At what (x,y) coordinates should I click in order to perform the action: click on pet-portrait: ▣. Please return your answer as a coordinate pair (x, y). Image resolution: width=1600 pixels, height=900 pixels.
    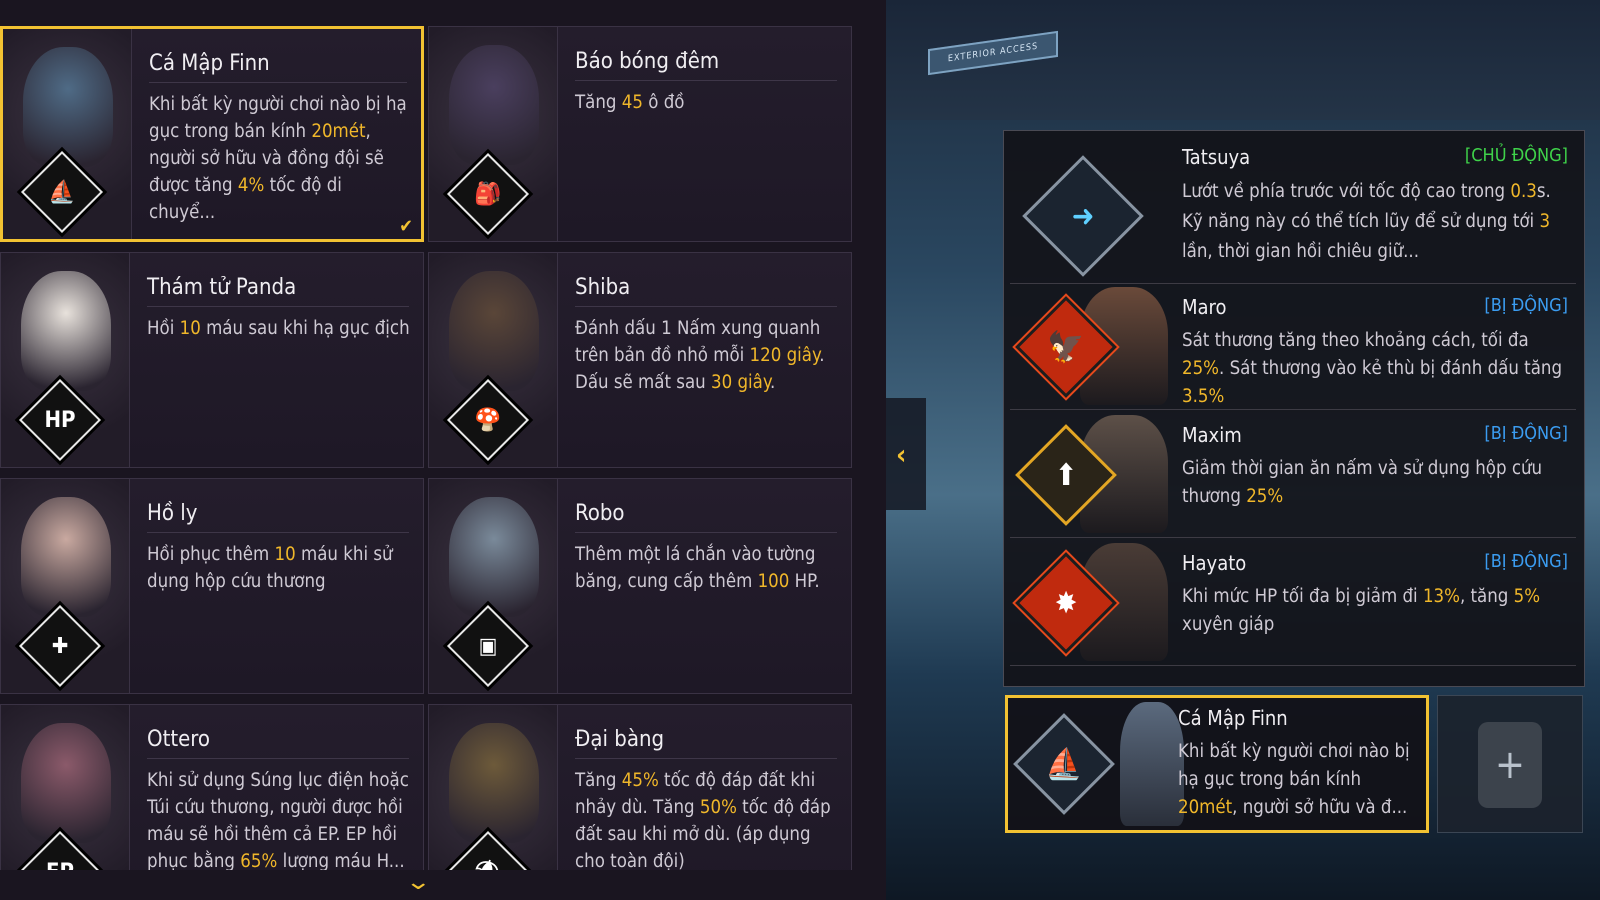
    Looking at the image, I should click on (493, 586).